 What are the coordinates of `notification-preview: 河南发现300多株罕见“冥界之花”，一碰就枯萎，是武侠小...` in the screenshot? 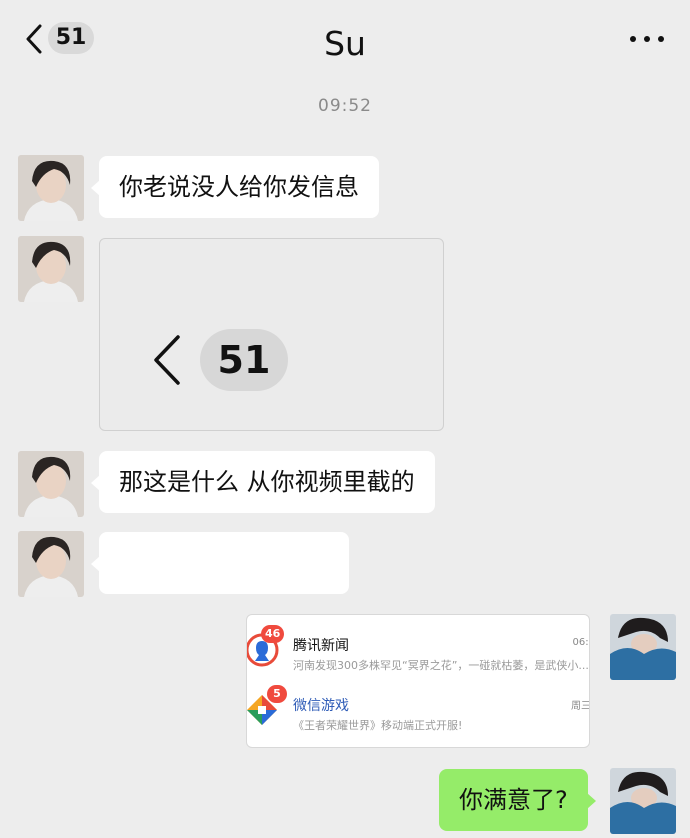 It's located at (441, 665).